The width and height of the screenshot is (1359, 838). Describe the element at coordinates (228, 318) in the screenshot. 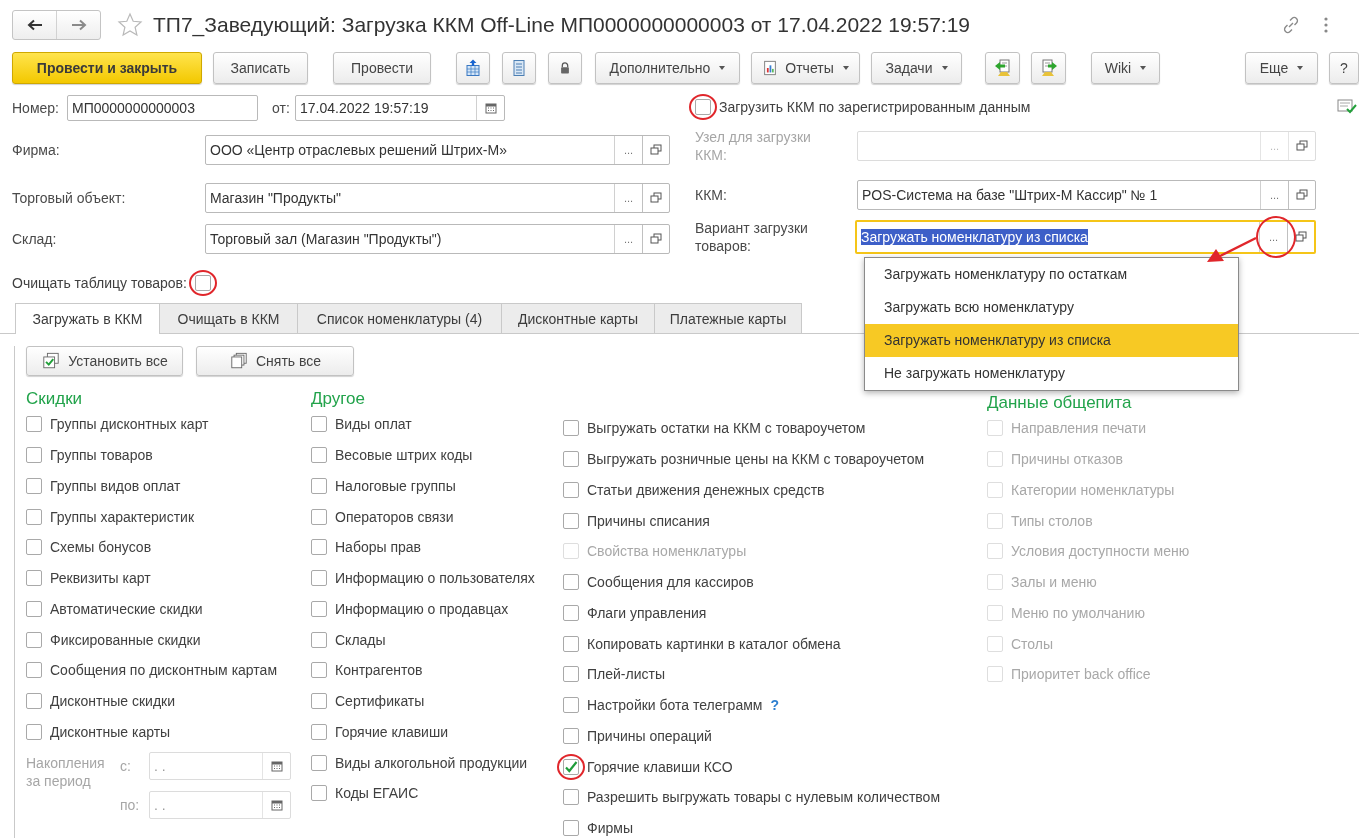

I see `tab: Очищать в ККМ` at that location.